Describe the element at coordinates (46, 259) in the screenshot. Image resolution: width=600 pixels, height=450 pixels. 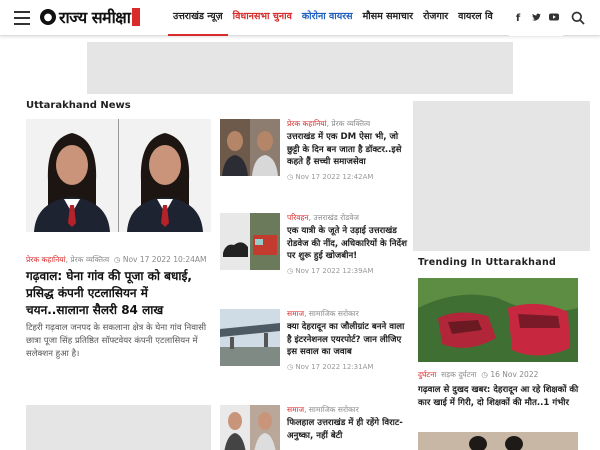
I see `featured-category: प्रेरक कहानियां` at that location.